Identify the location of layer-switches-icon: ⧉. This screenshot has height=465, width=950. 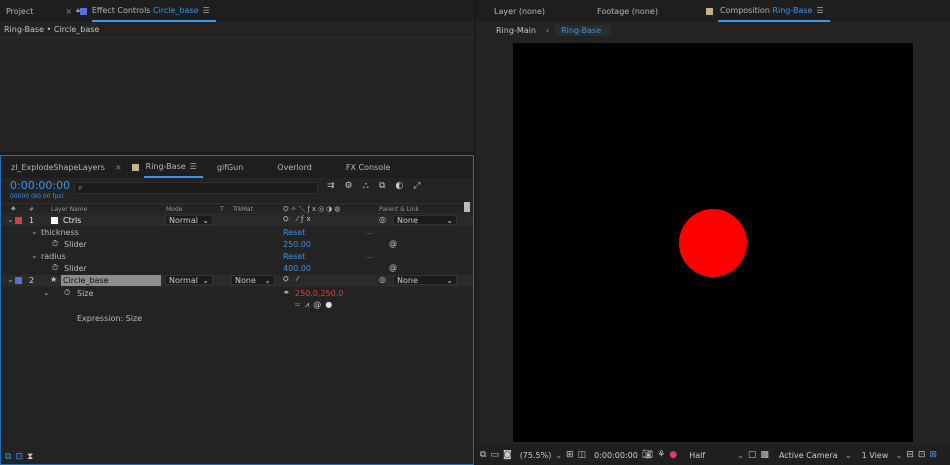
(8, 457).